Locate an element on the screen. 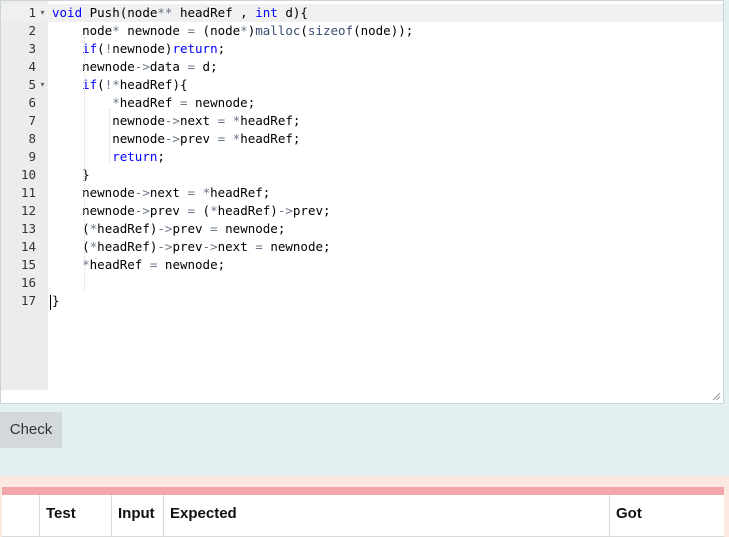  results-panel: Test Input Expected Got is located at coordinates (364, 506).